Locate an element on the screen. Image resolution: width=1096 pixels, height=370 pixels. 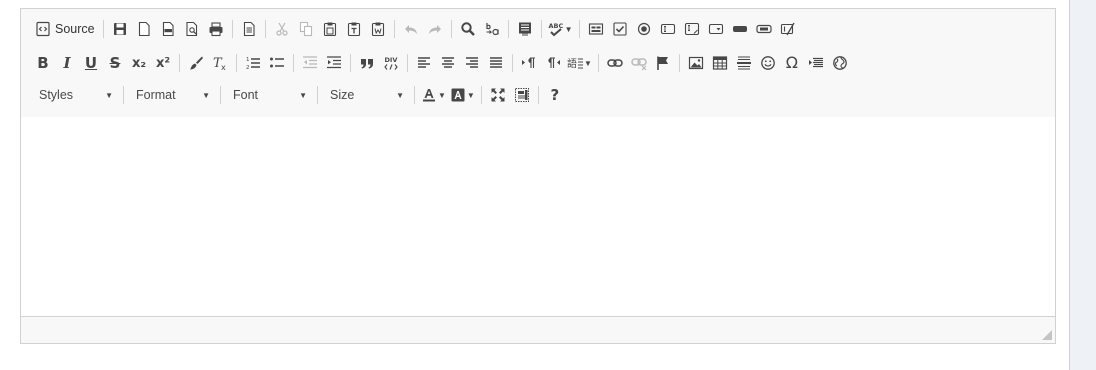
align-left-button is located at coordinates (424, 63).